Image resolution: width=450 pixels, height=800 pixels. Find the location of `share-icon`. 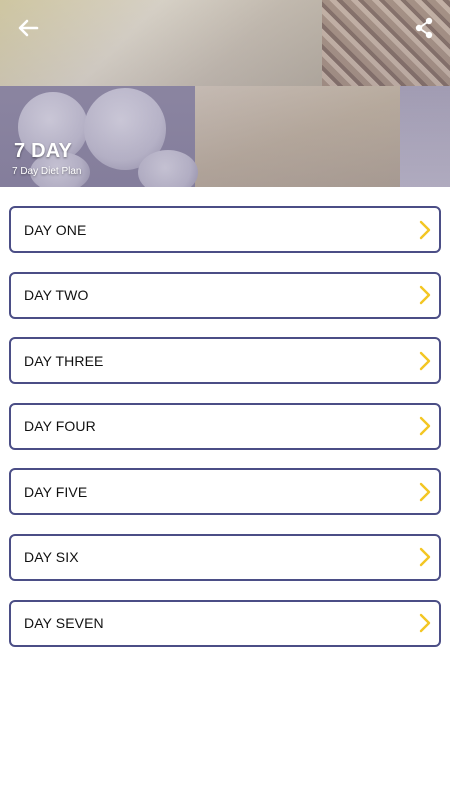

share-icon is located at coordinates (424, 28).